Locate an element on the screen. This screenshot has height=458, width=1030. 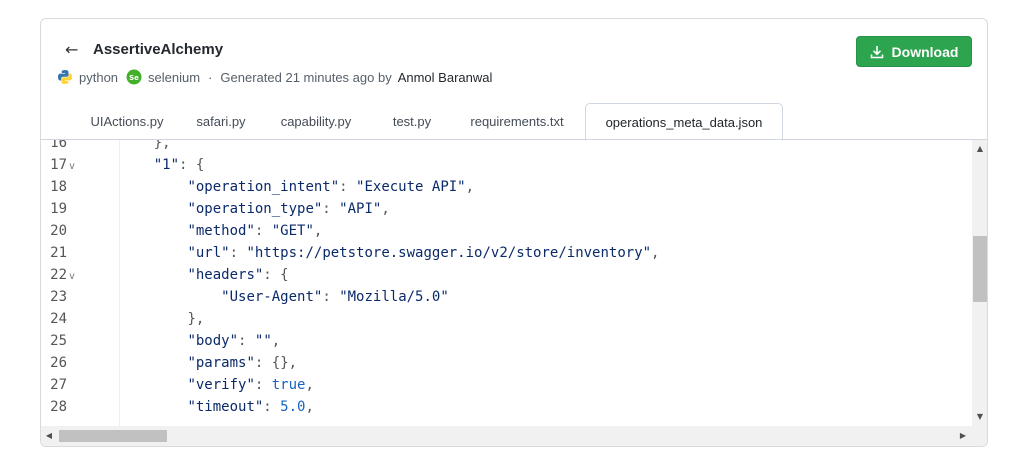
scroll-up-icon: ▲ is located at coordinates (979, 149).